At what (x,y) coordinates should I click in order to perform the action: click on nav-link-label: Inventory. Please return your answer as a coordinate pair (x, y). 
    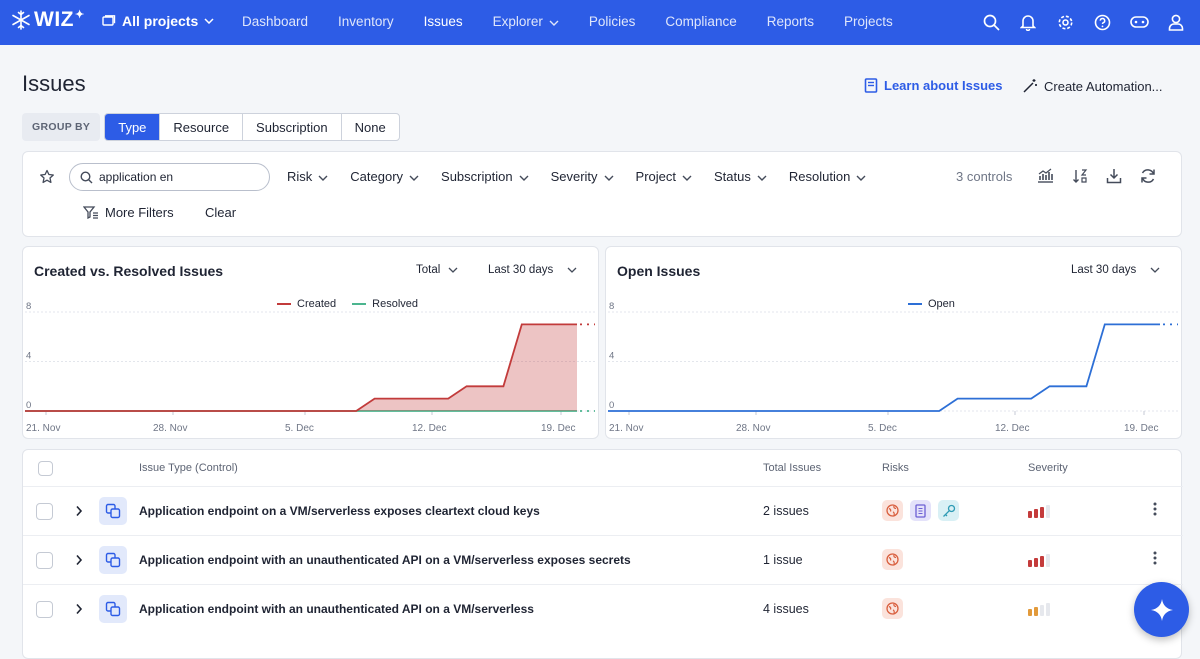
    Looking at the image, I should click on (366, 21).